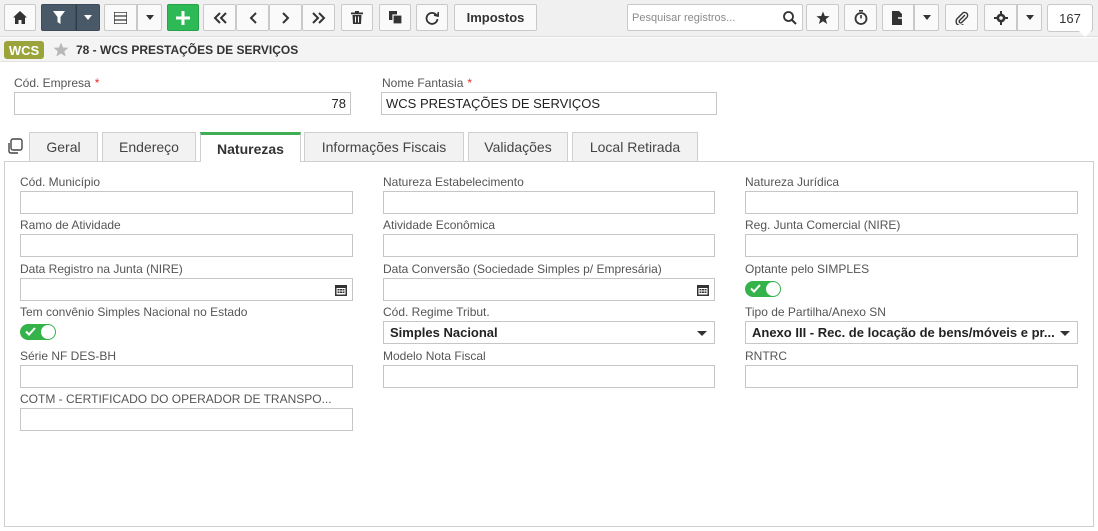 The width and height of the screenshot is (1098, 531). What do you see at coordinates (549, 332) in the screenshot?
I see `cod-regime-select: Simples Nacional` at bounding box center [549, 332].